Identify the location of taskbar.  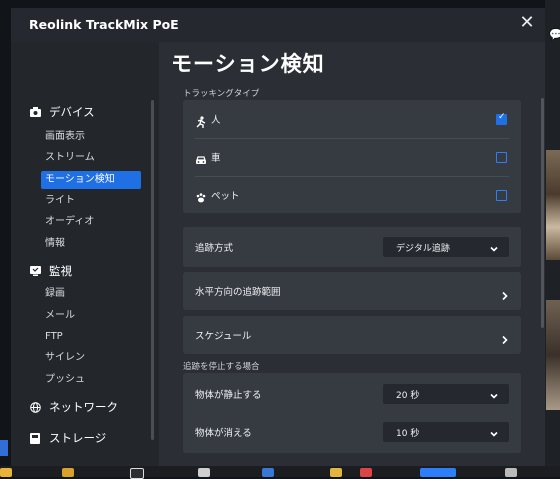
(280, 471).